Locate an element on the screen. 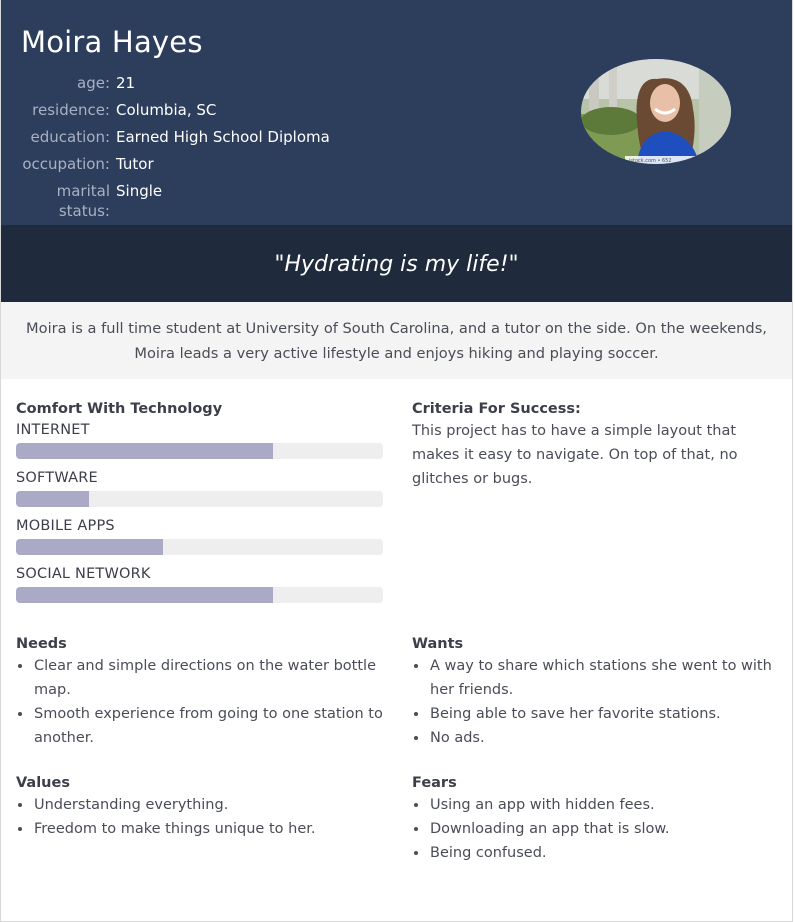  tech-comfort-title: Comfort With Technology is located at coordinates (119, 409).